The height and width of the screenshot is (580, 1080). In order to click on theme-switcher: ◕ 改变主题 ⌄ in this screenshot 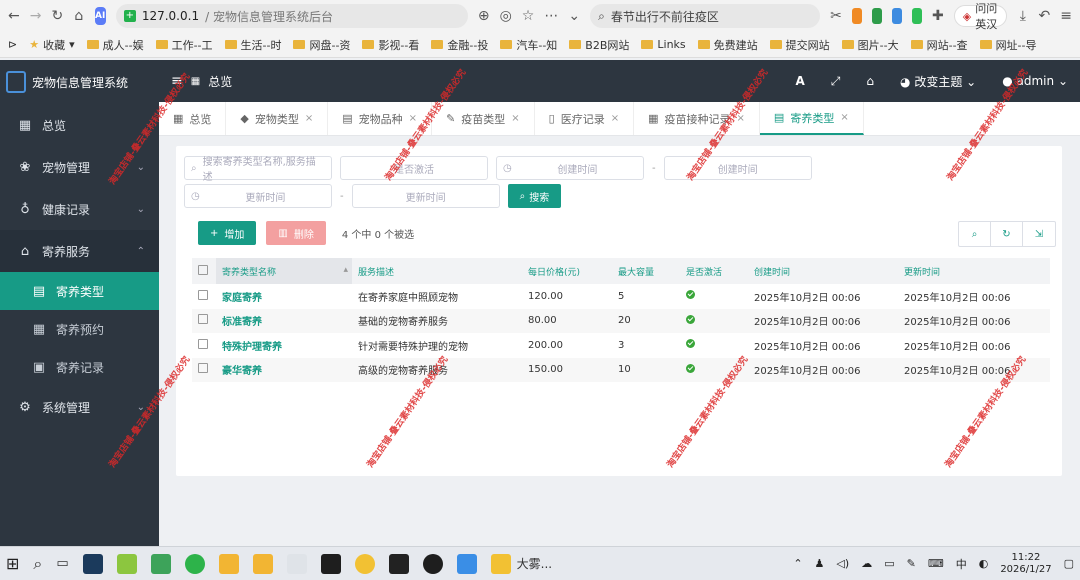, I will do `click(938, 81)`.